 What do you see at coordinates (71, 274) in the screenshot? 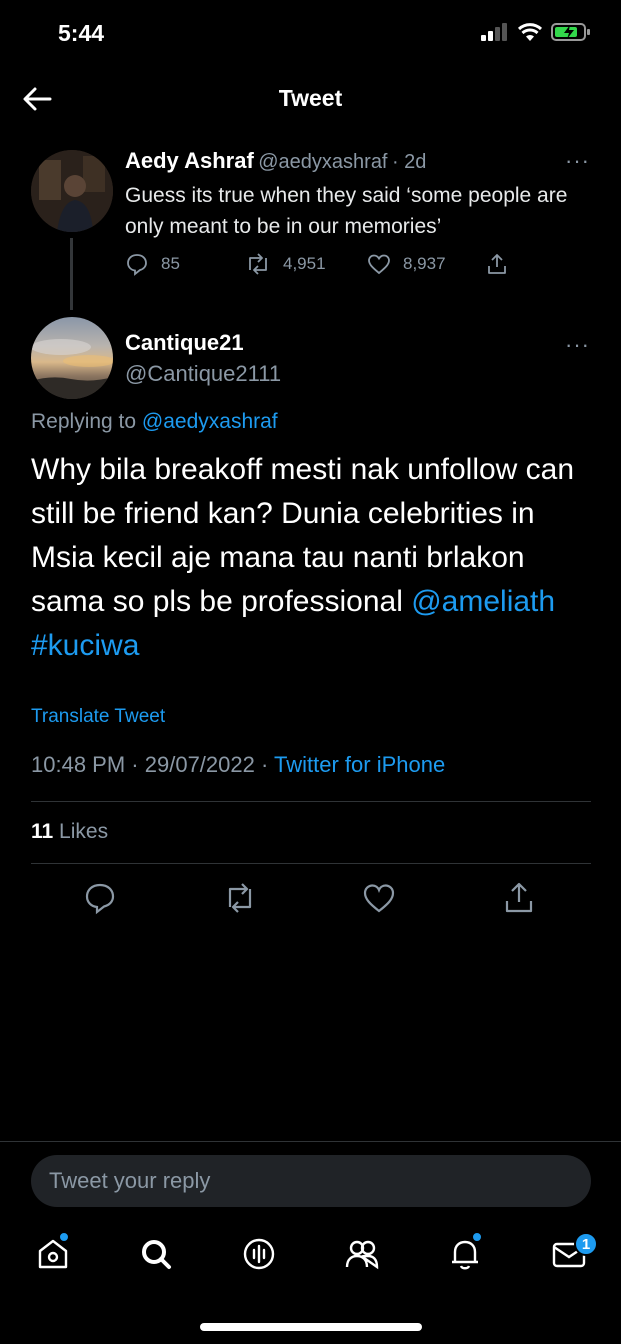
I see `thread-connector` at bounding box center [71, 274].